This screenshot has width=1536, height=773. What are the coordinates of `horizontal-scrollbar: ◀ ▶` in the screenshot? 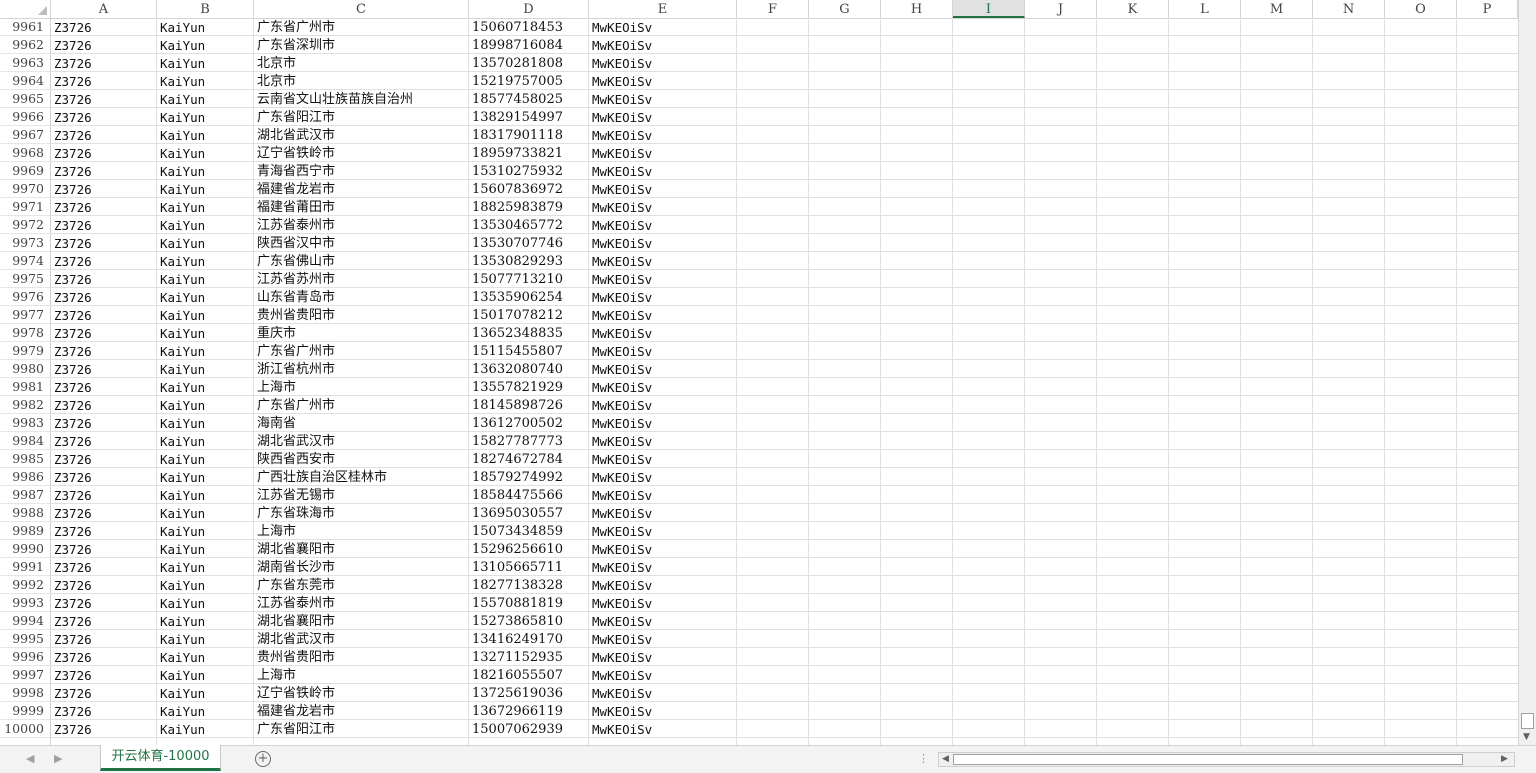 It's located at (1226, 759).